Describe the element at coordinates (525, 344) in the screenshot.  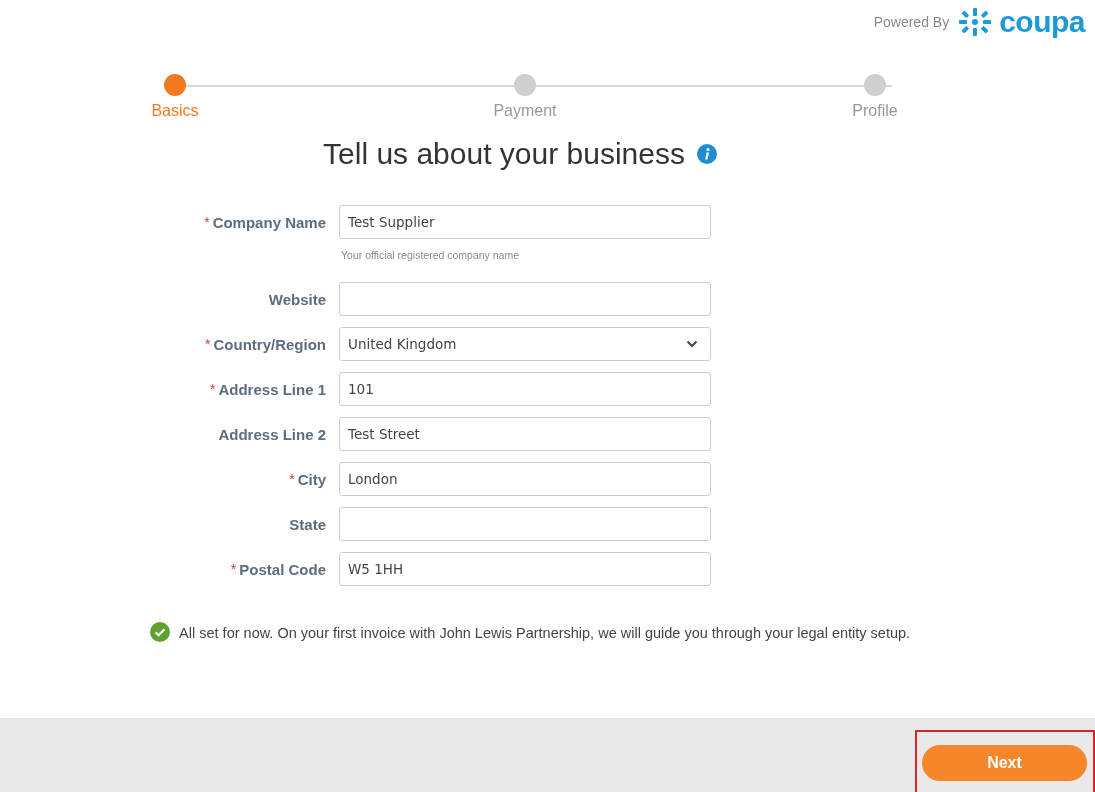
I see `country-dropdown: United Kingdom` at that location.